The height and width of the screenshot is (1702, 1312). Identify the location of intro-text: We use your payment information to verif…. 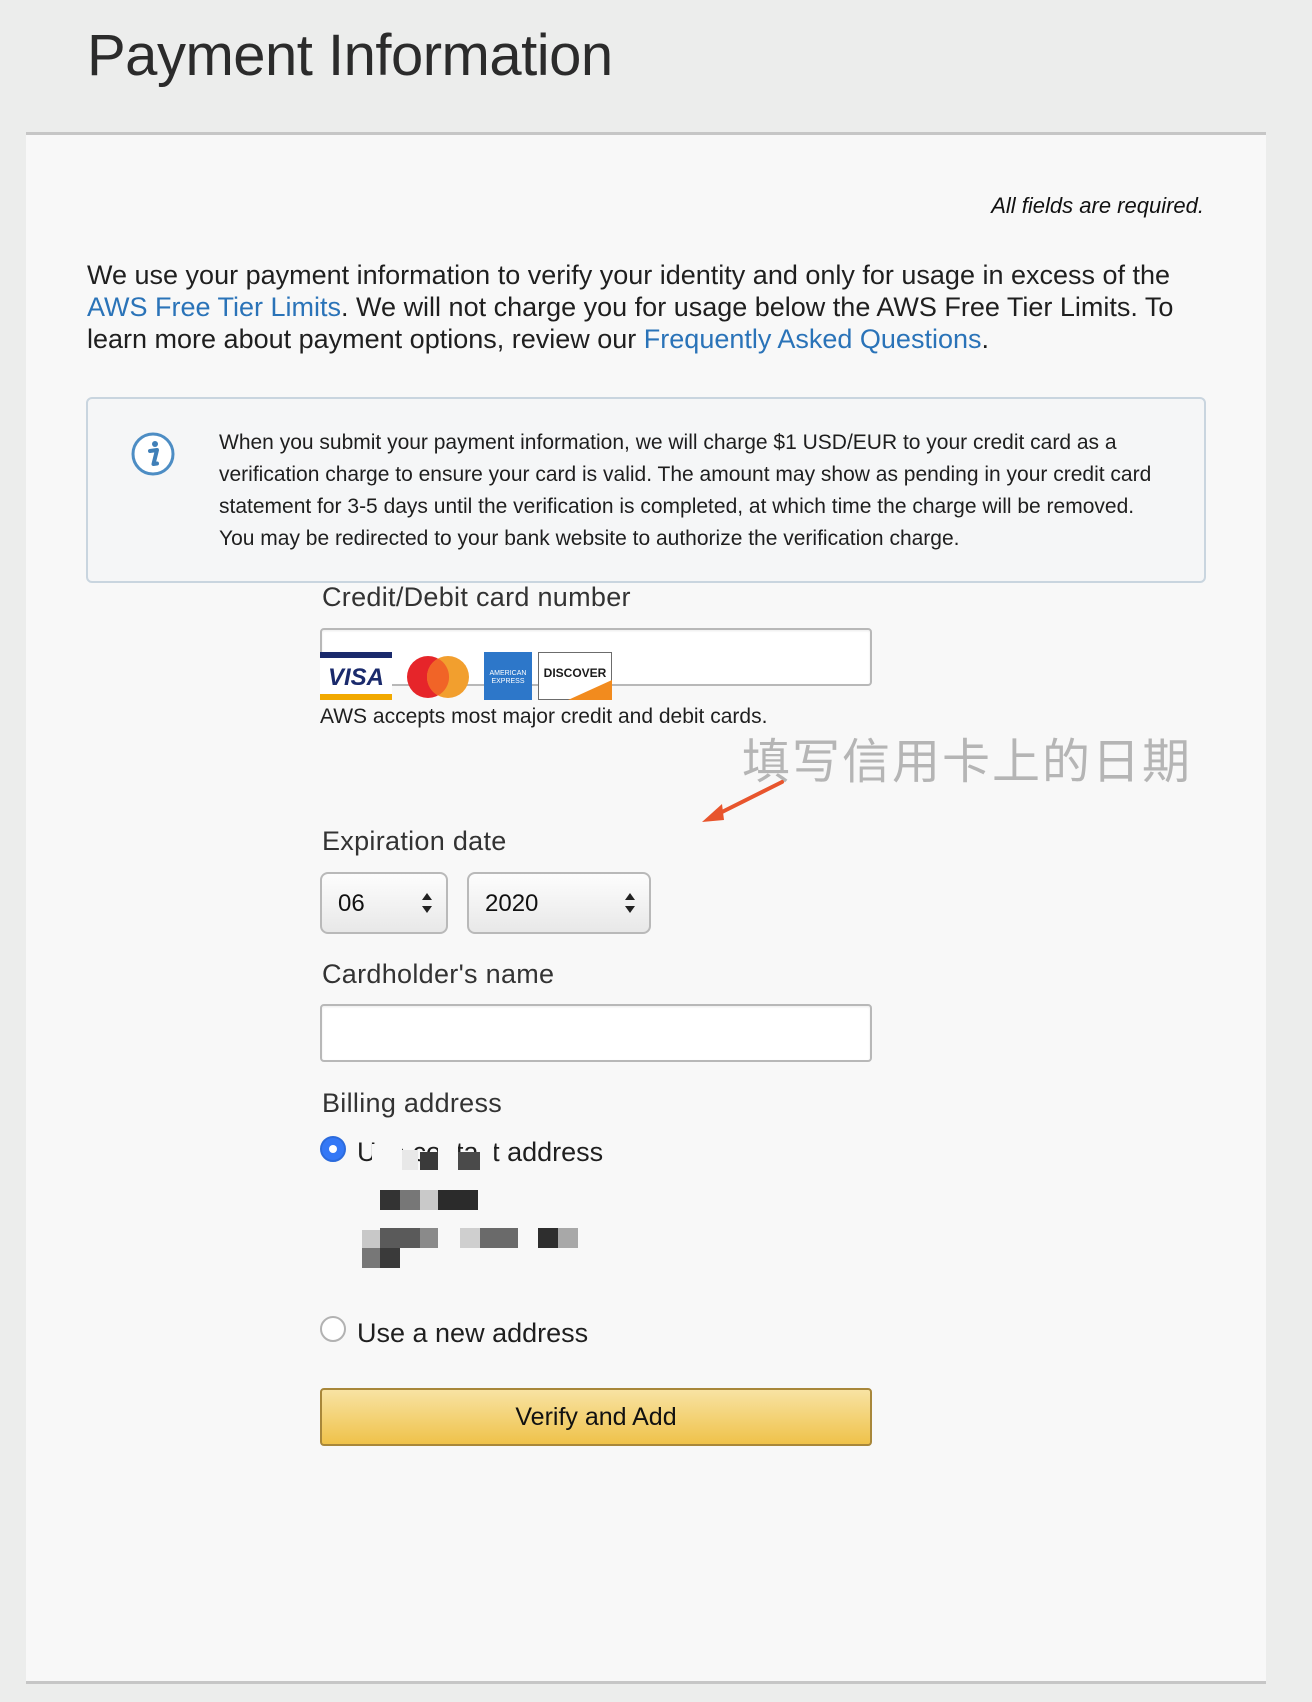
(647, 307).